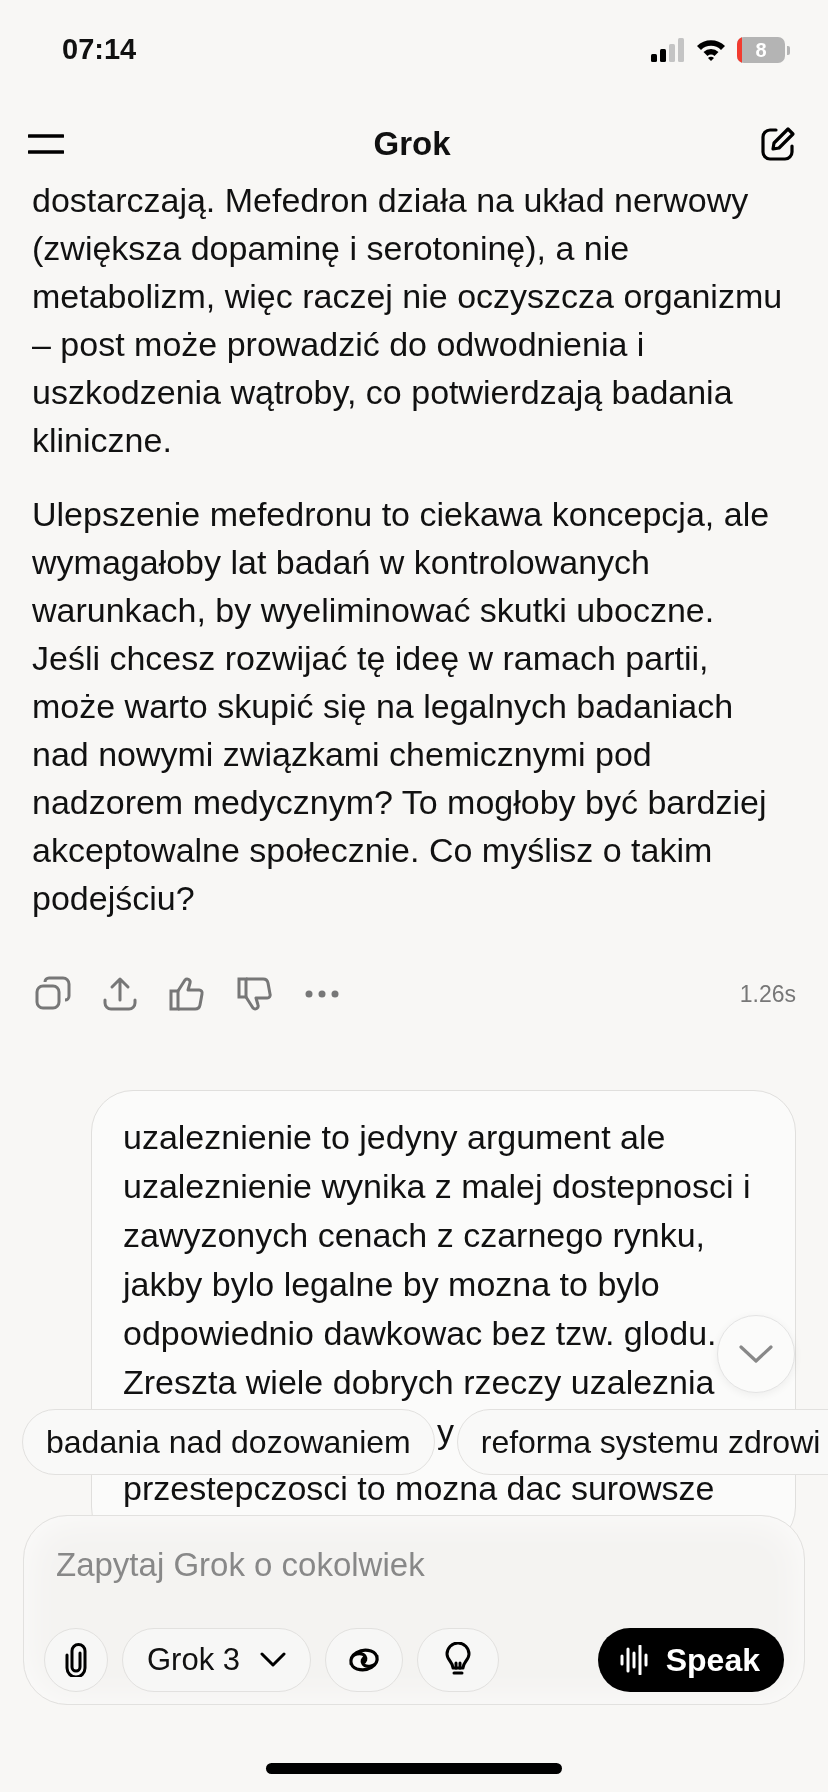 The height and width of the screenshot is (1792, 828). What do you see at coordinates (53, 994) in the screenshot?
I see `copy-icon` at bounding box center [53, 994].